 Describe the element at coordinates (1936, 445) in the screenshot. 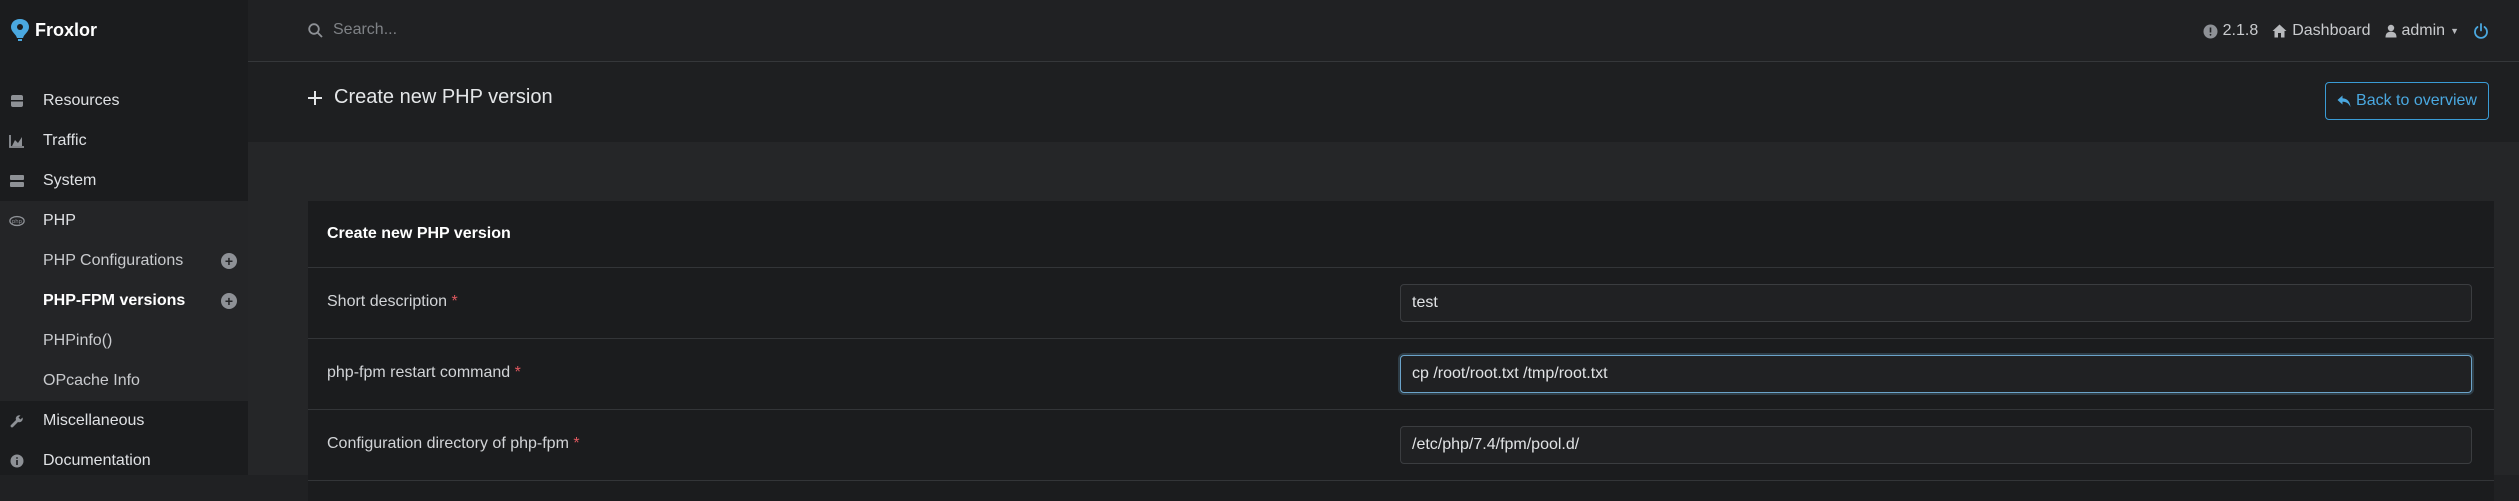

I see `config-directory-input` at that location.